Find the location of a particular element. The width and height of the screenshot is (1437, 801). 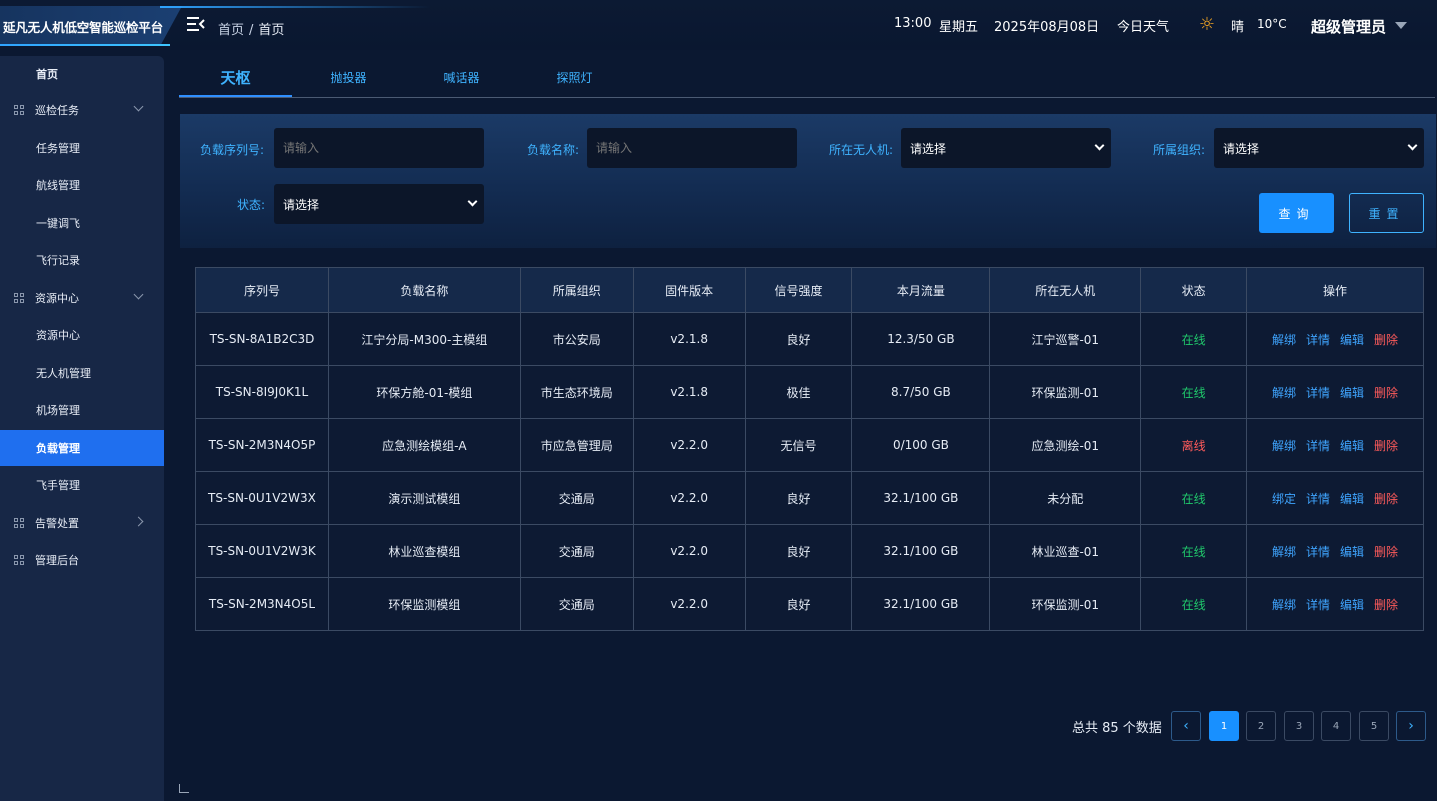

sidebar-item-label: 资源中心 is located at coordinates (58, 335).